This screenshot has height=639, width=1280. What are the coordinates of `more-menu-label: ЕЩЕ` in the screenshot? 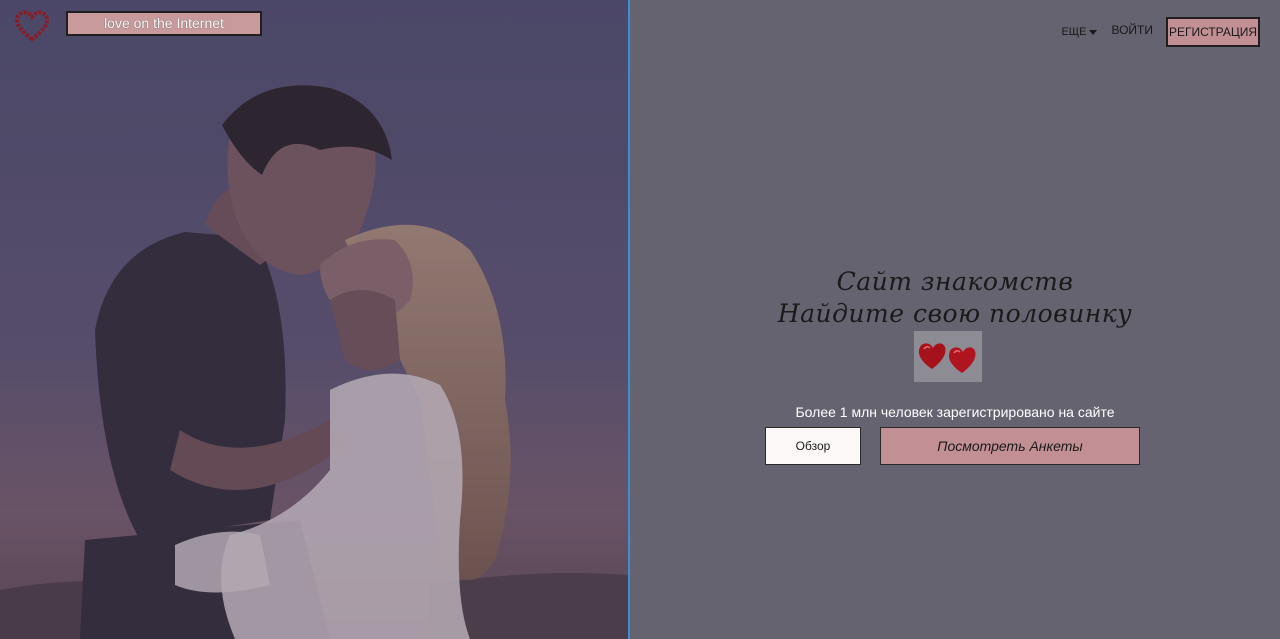 It's located at (1074, 32).